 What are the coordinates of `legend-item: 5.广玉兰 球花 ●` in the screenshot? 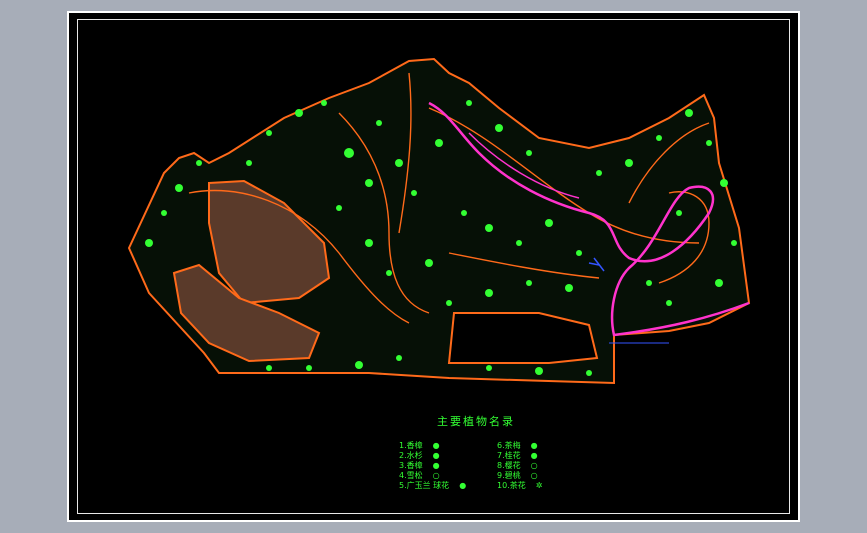 It's located at (433, 485).